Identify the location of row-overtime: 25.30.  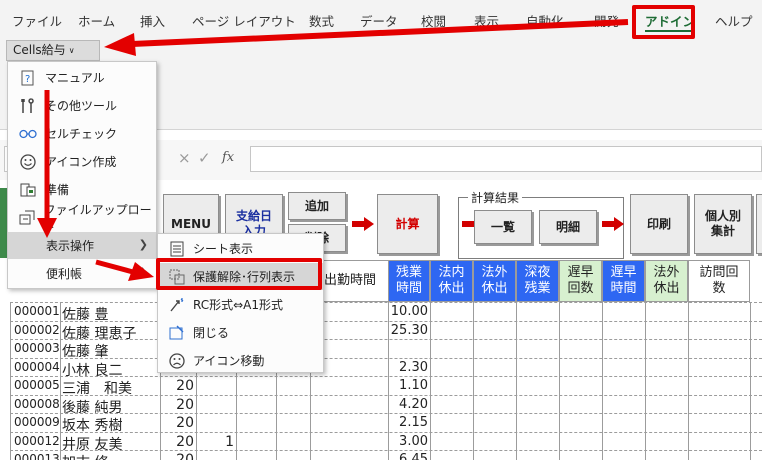
(408, 330).